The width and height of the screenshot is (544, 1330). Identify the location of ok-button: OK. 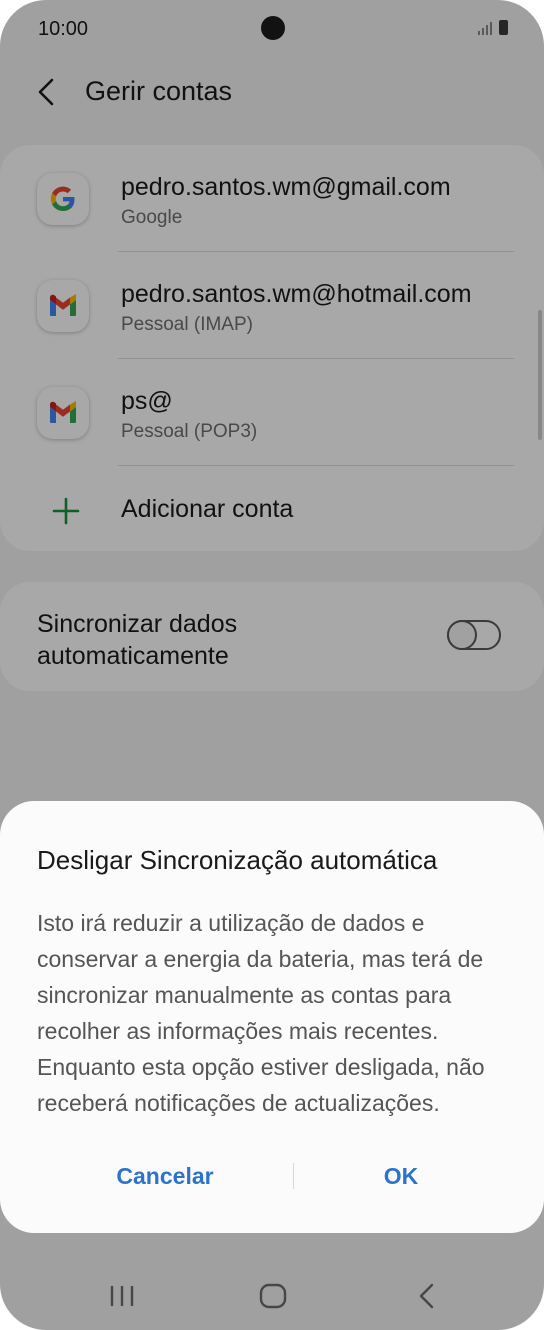
(401, 1176).